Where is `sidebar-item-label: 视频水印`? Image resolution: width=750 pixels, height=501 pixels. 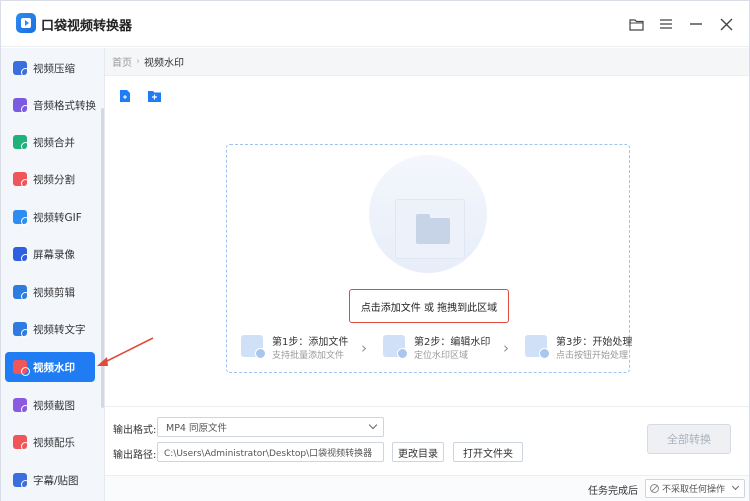
sidebar-item-label: 视频水印 is located at coordinates (54, 367).